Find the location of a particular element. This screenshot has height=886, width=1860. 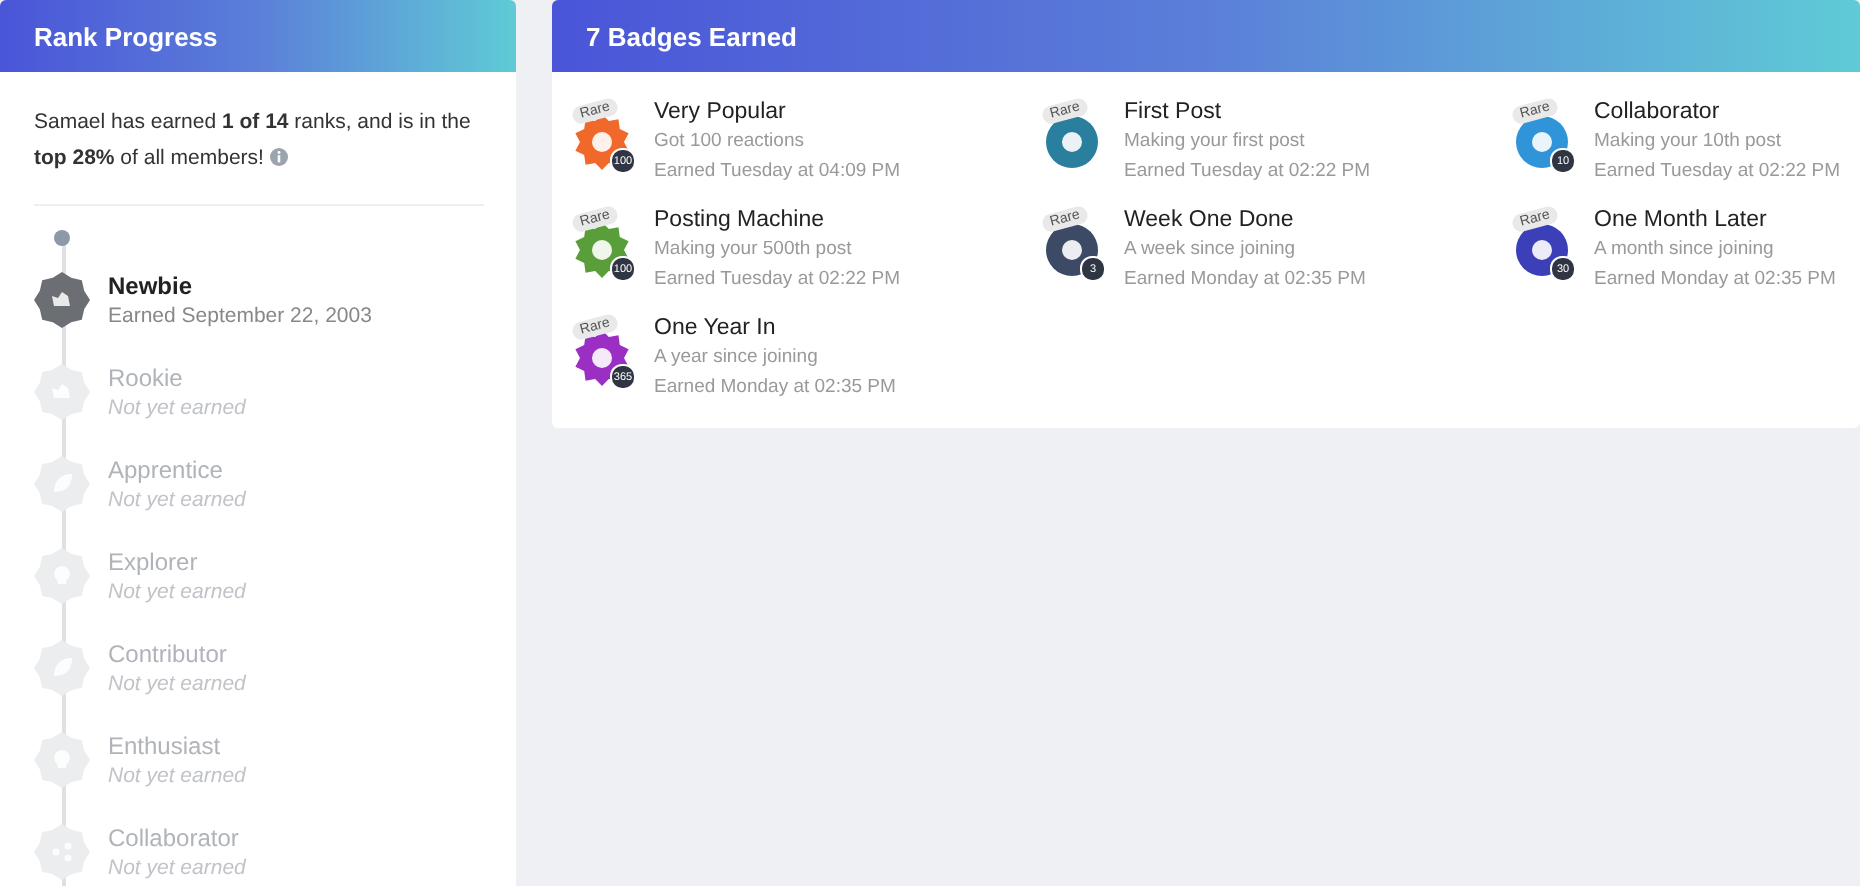

badge-name: Very Popular is located at coordinates (721, 112).